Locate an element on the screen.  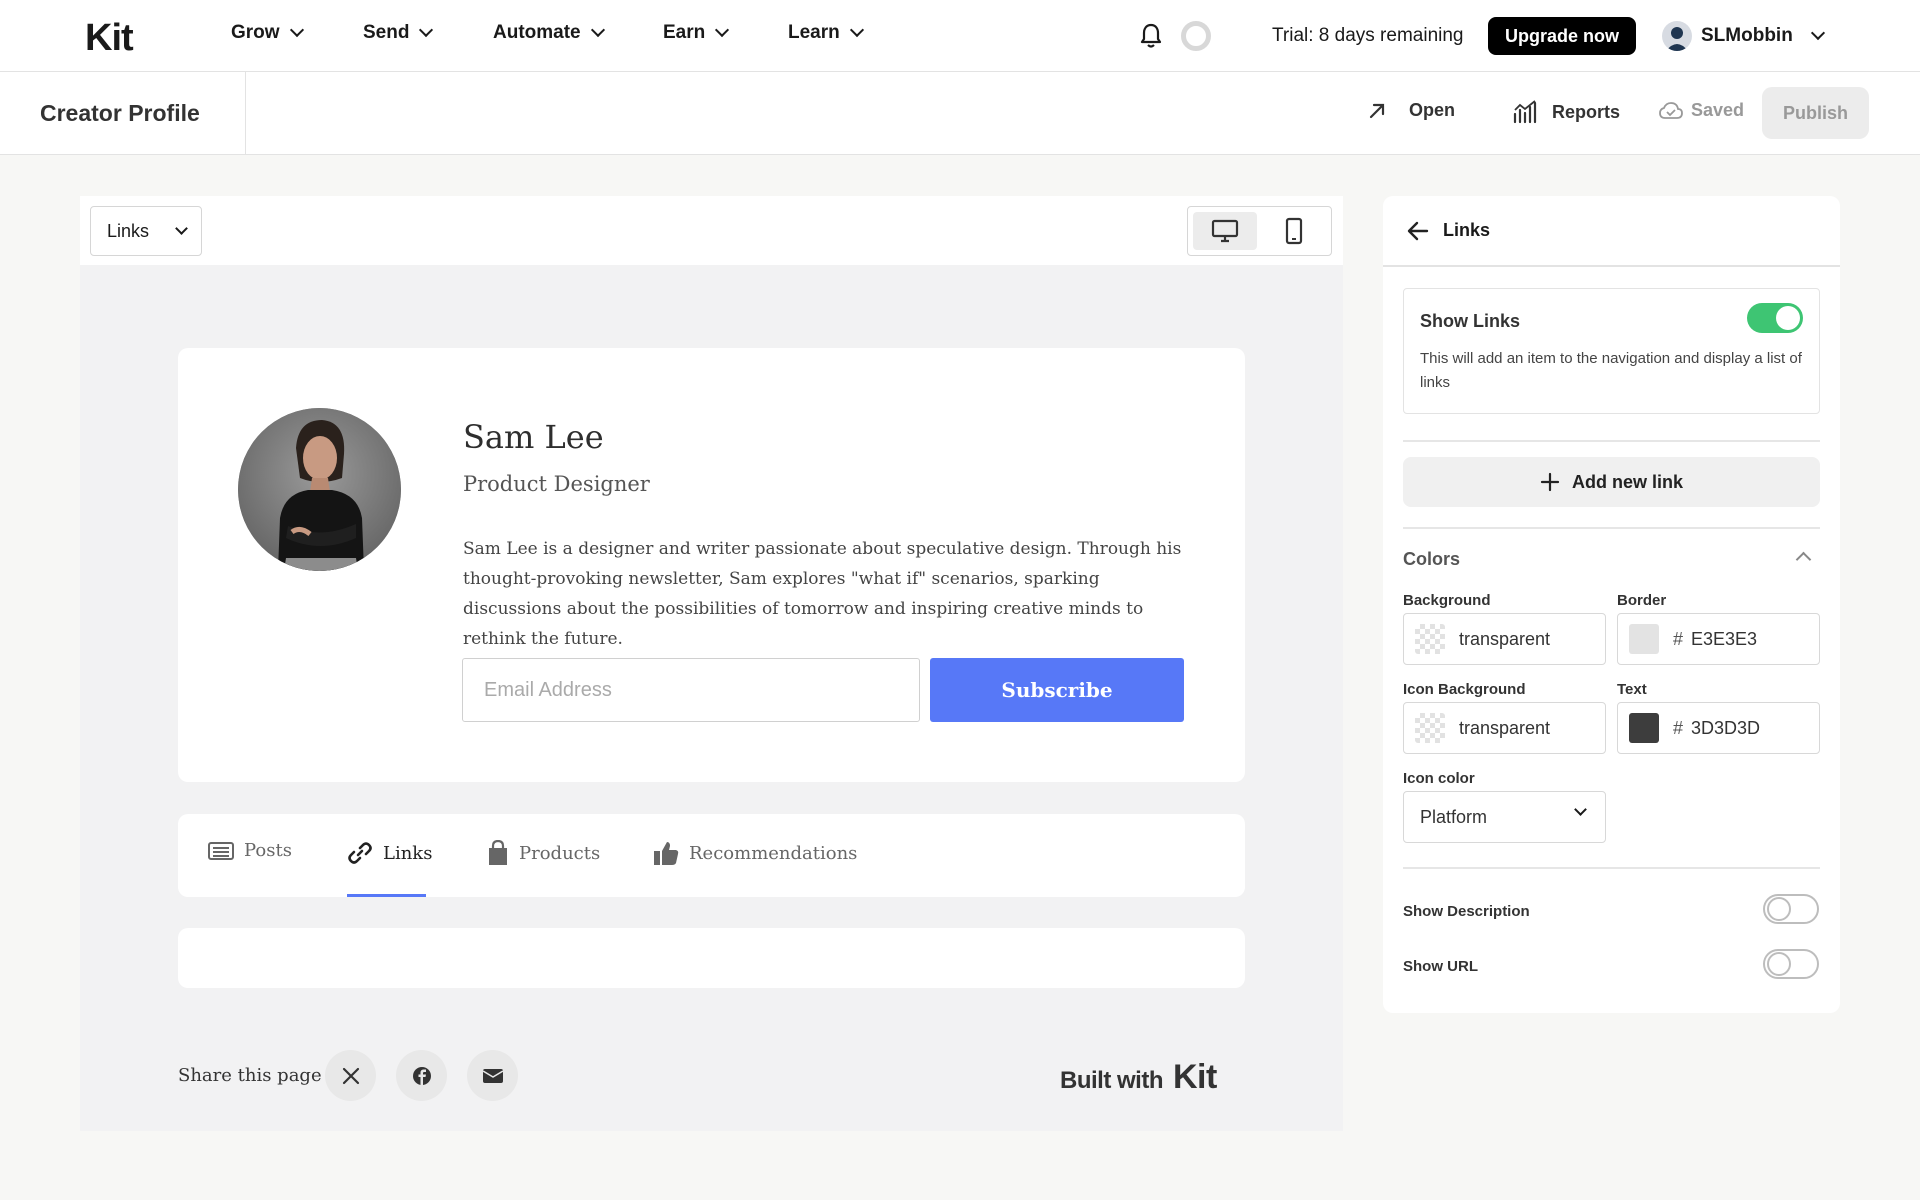
desktop-view-button is located at coordinates (1225, 231).